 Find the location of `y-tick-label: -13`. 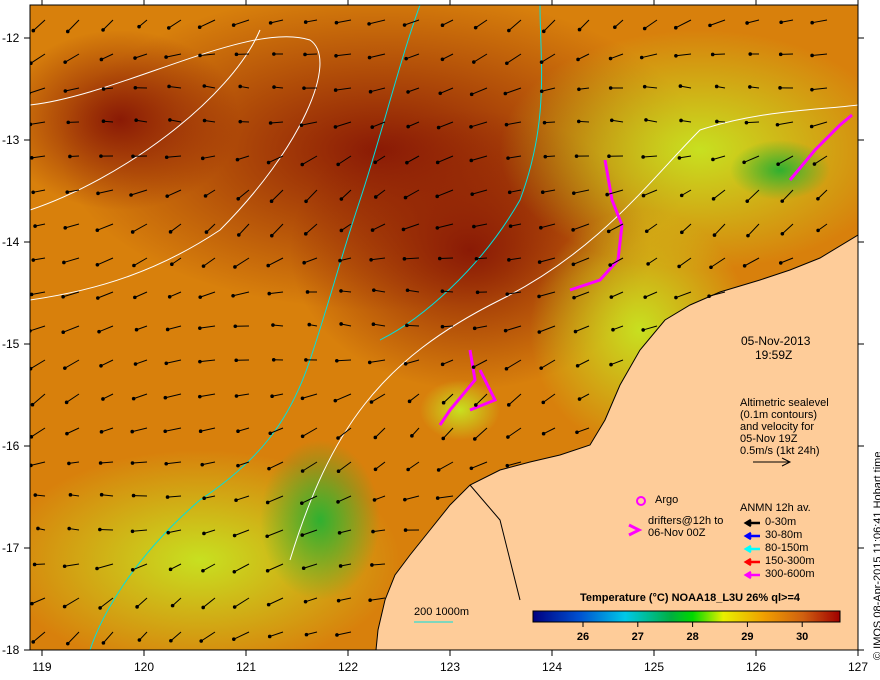

y-tick-label: -13 is located at coordinates (11, 140).